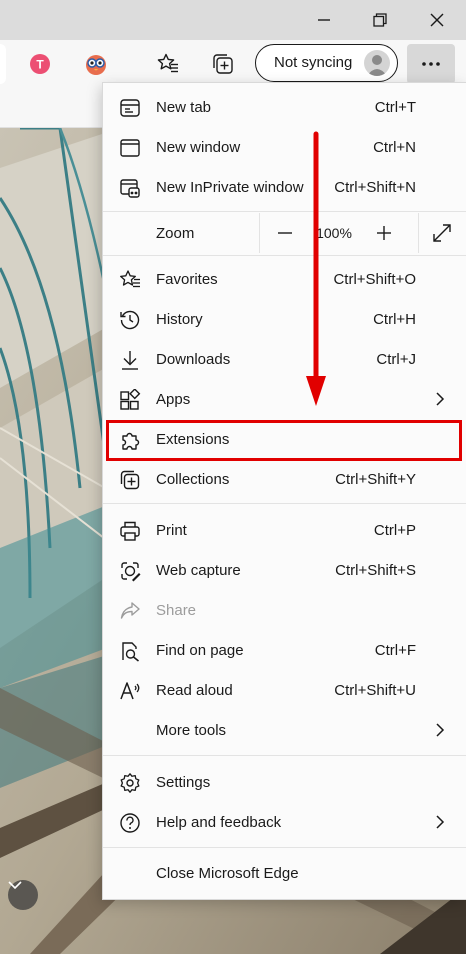  Describe the element at coordinates (284, 570) in the screenshot. I see `menu-item-web-capture: Web capture Ctrl+Shift+S` at that location.